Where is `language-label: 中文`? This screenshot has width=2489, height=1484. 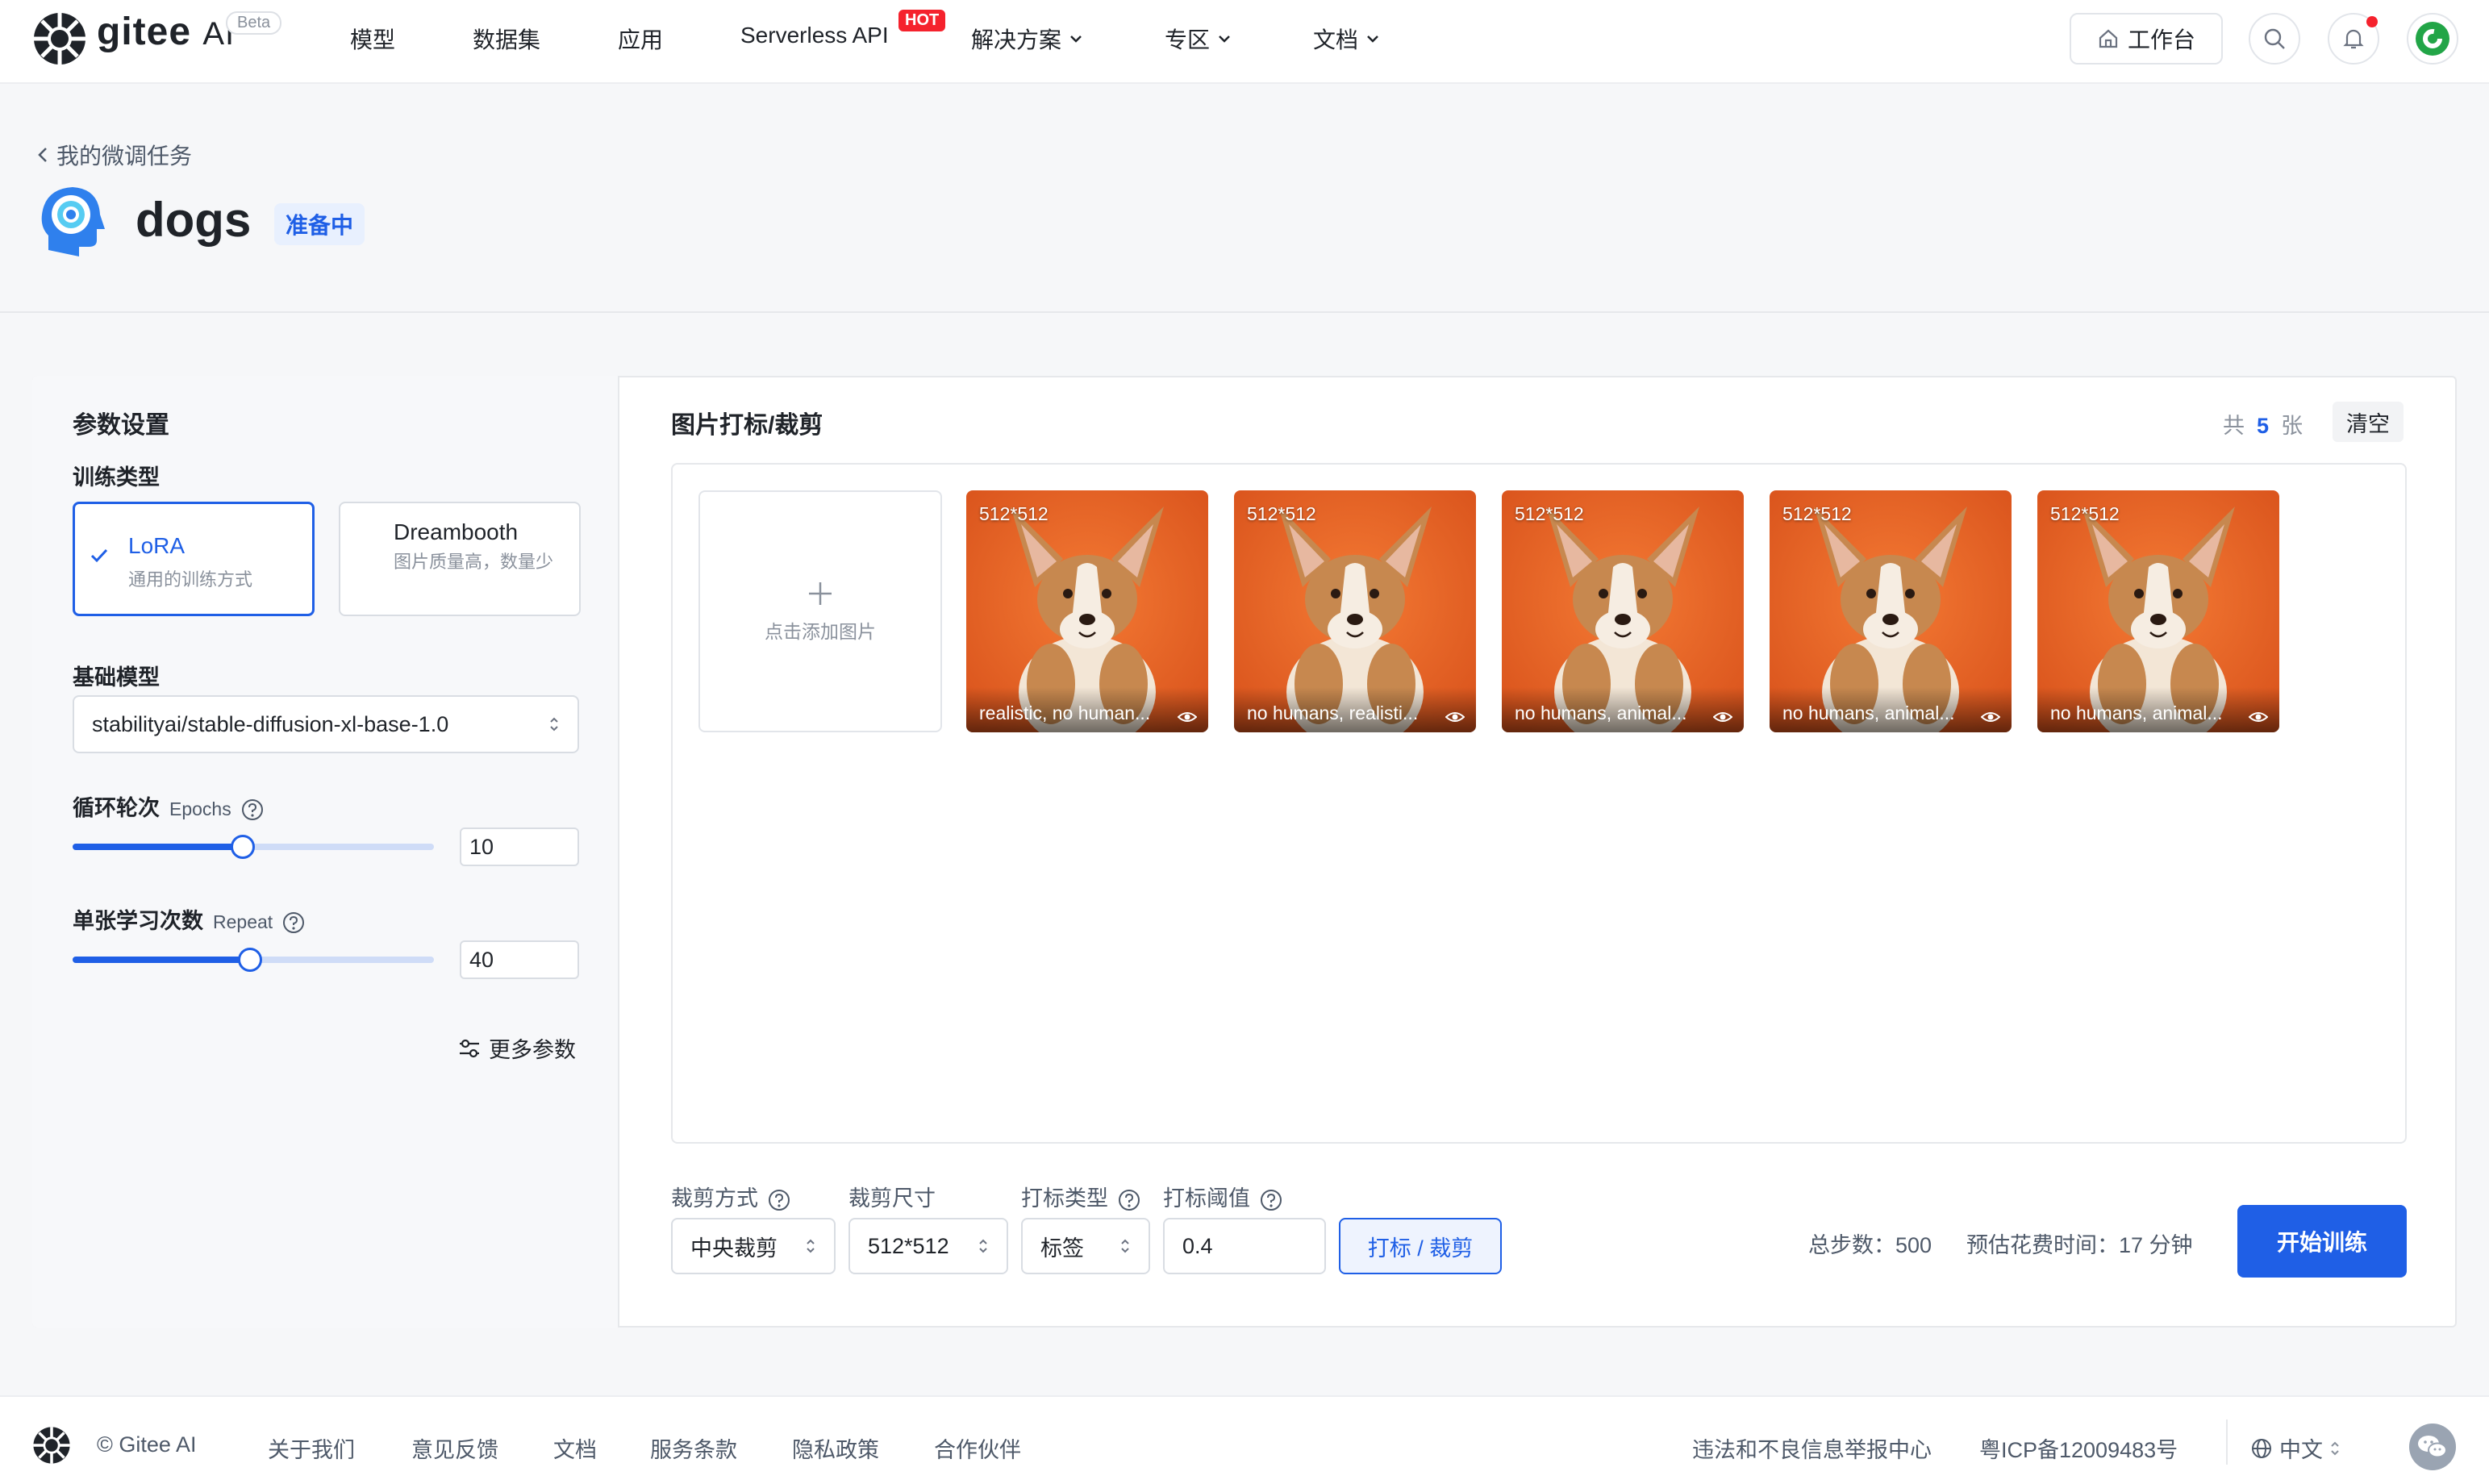 language-label: 中文 is located at coordinates (2301, 1450).